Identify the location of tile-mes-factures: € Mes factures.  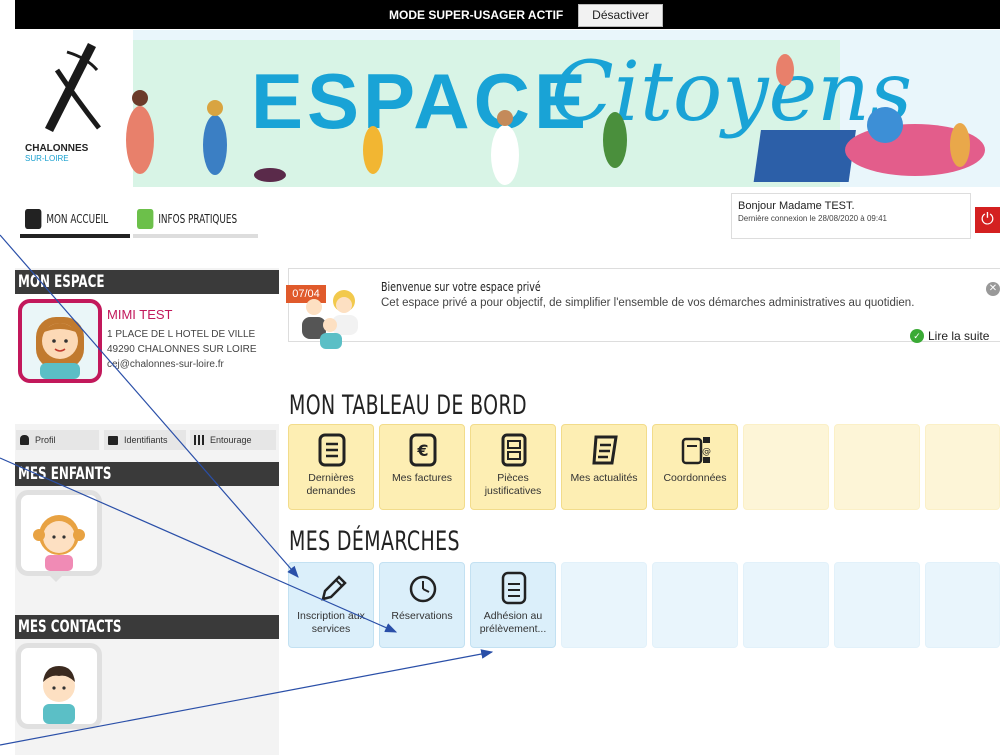
(422, 467).